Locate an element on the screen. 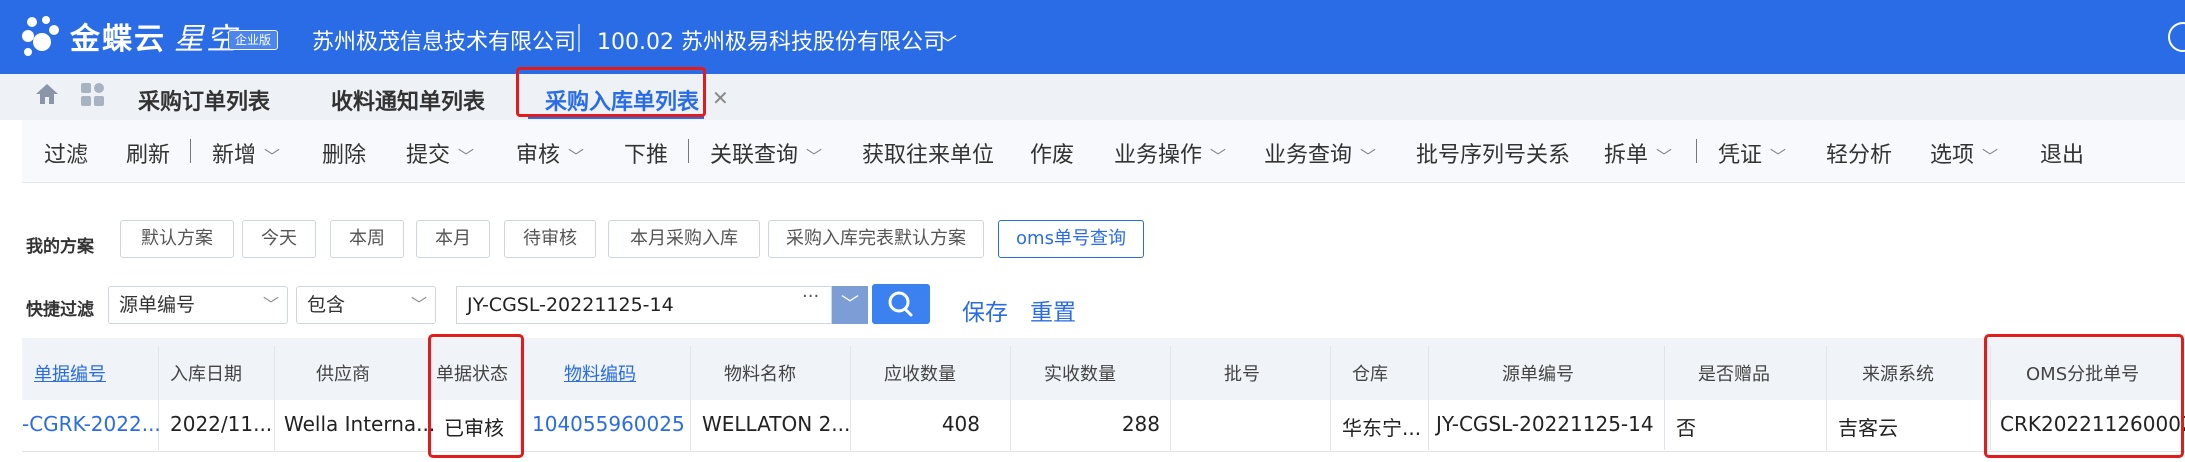 The width and height of the screenshot is (2185, 462). account-switcher: 100.02 苏州极易科技股份有限公司 is located at coordinates (771, 40).